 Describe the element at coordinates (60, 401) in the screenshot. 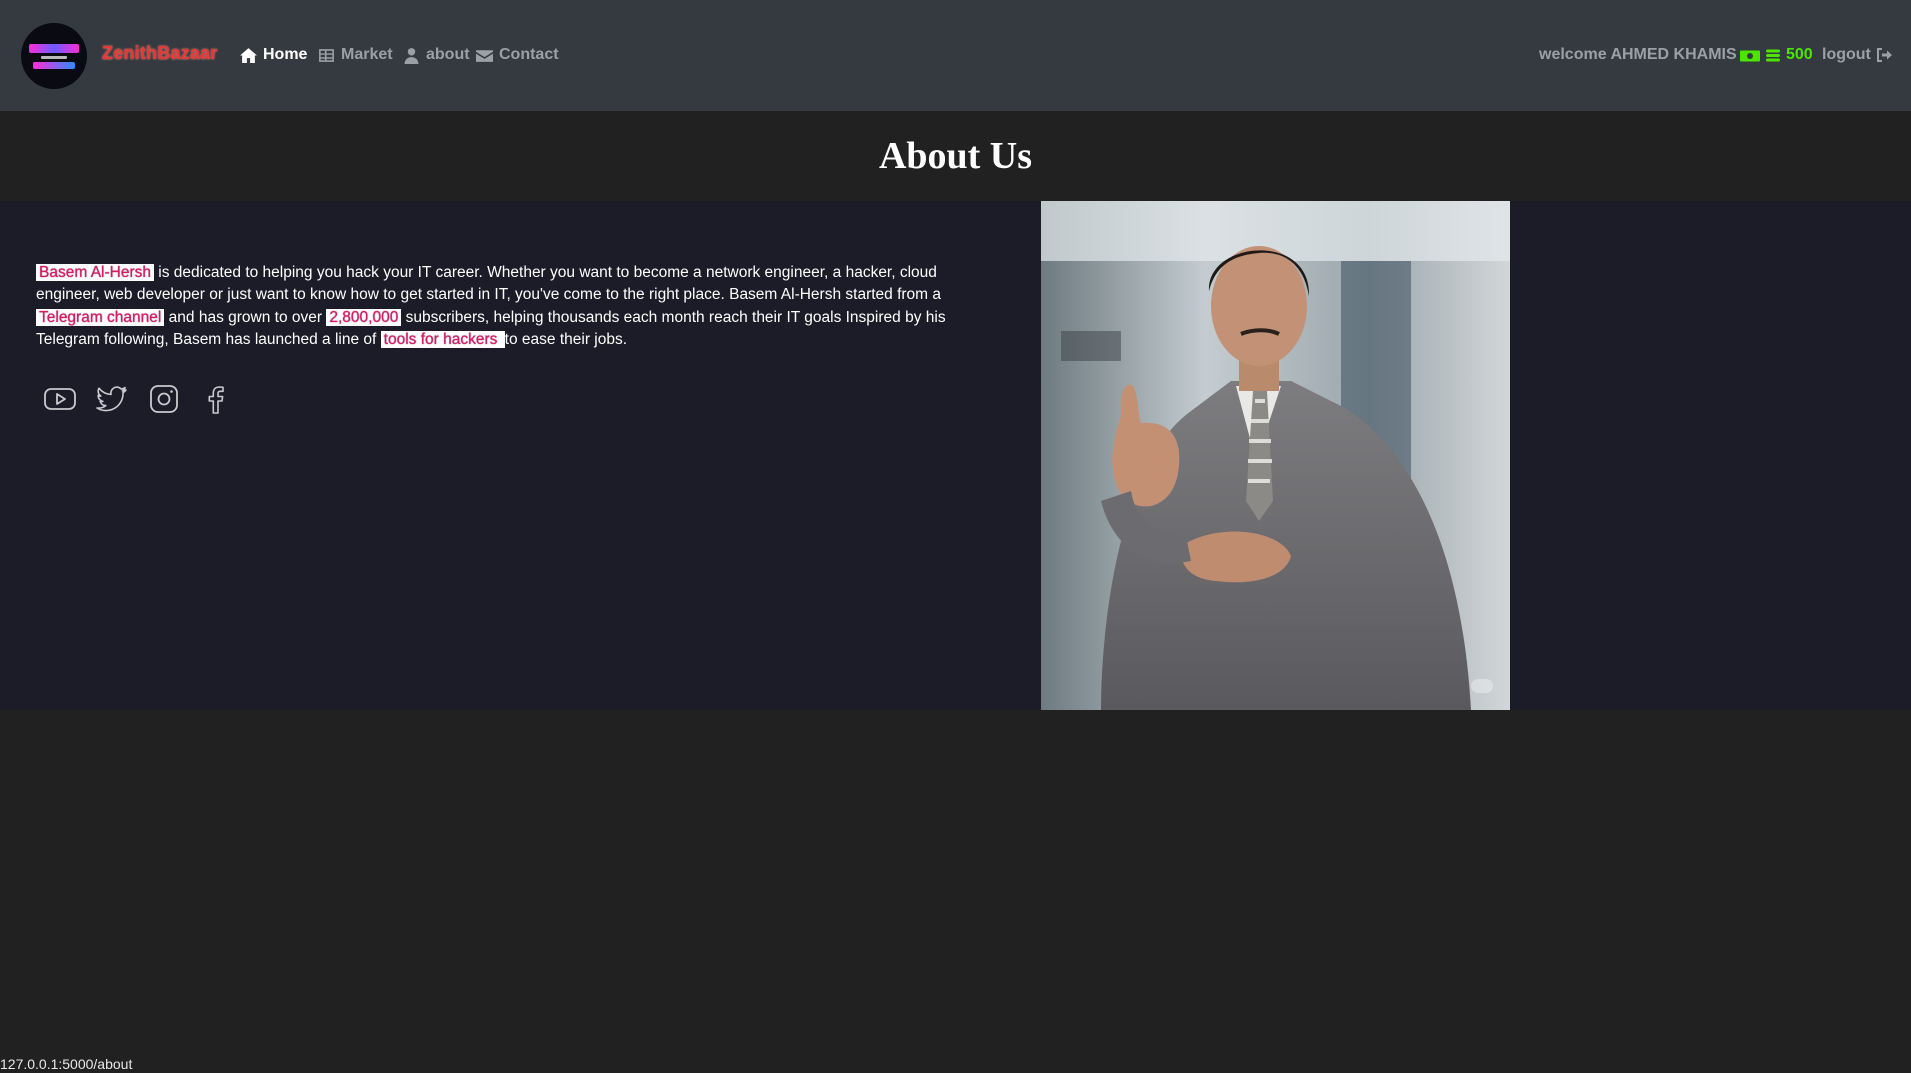

I see `youtube-icon` at that location.